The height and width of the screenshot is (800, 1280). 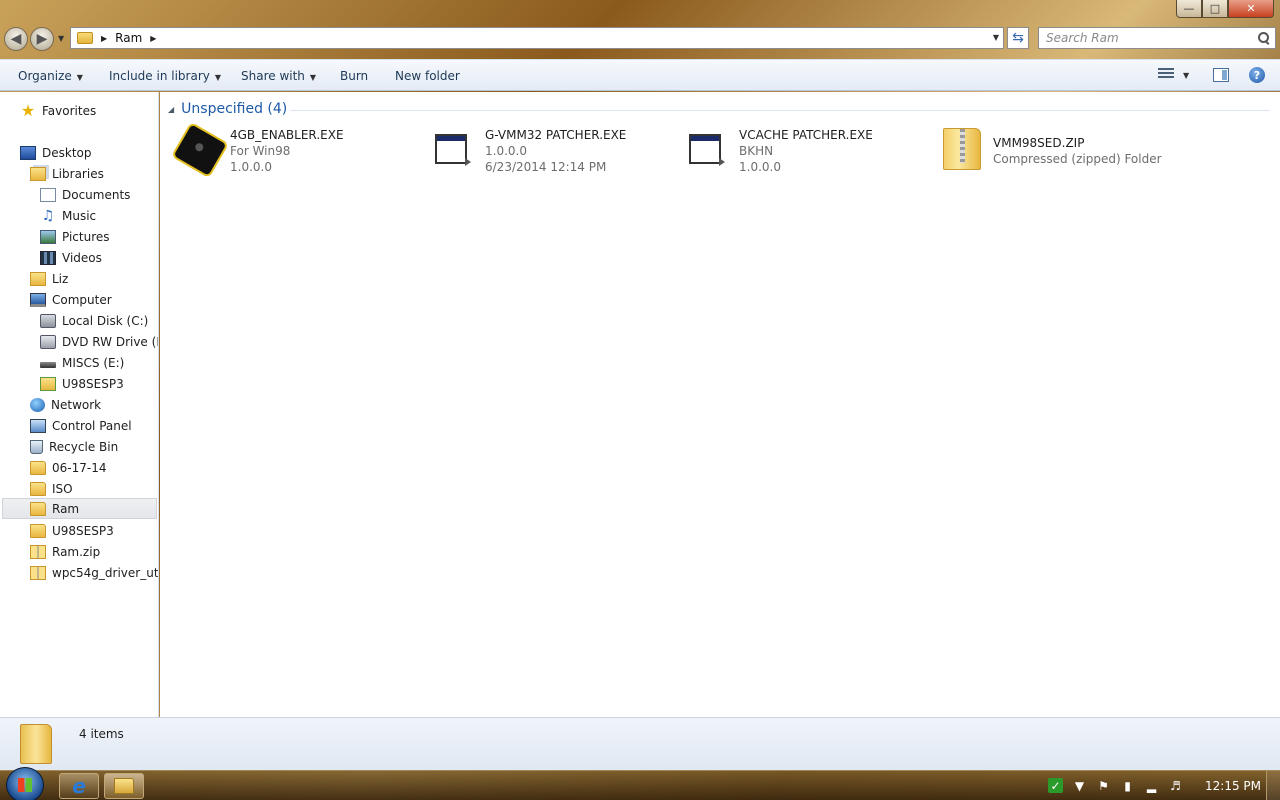 What do you see at coordinates (780, 110) in the screenshot?
I see `group-divider` at bounding box center [780, 110].